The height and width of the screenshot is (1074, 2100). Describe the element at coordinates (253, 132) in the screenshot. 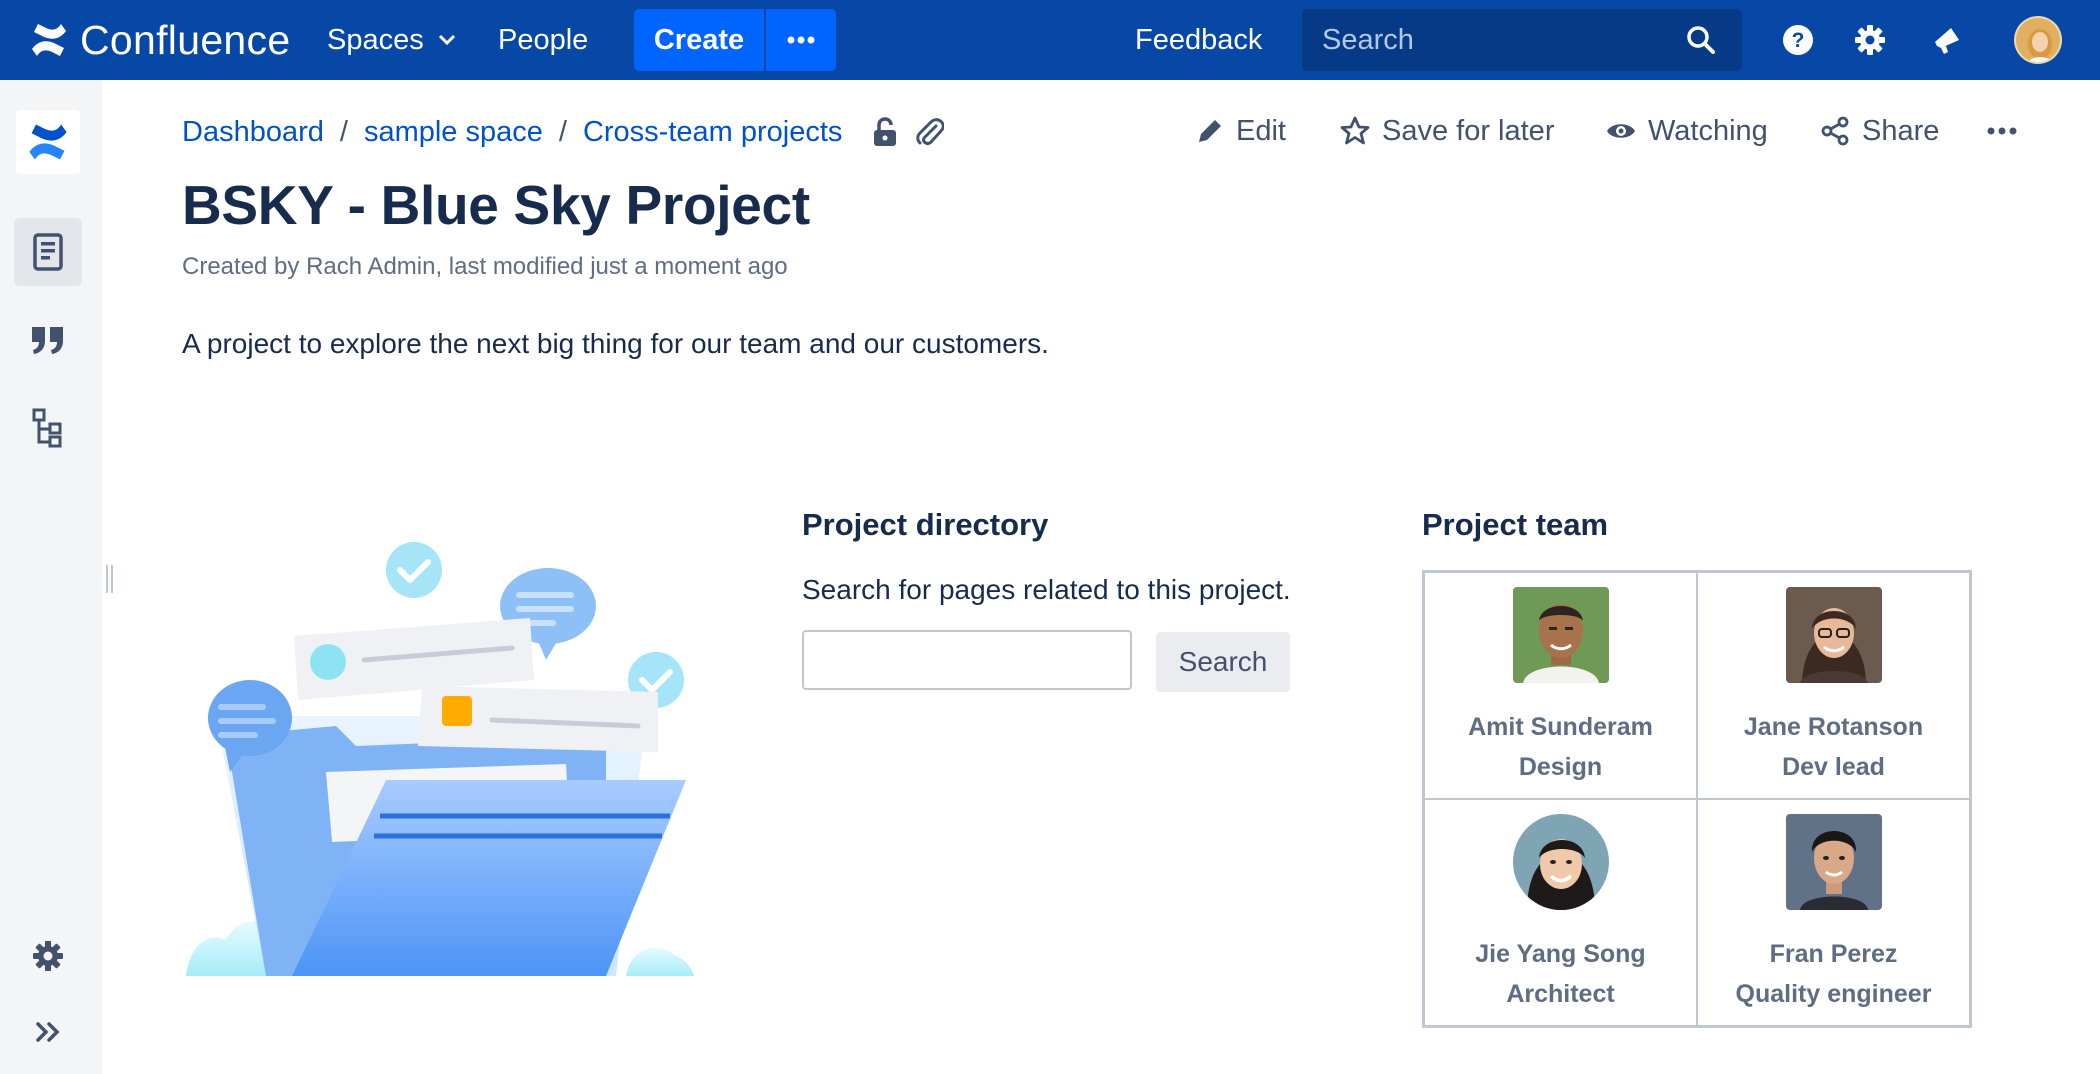

I see `breadcrumb-dashboard: Dashboard` at that location.